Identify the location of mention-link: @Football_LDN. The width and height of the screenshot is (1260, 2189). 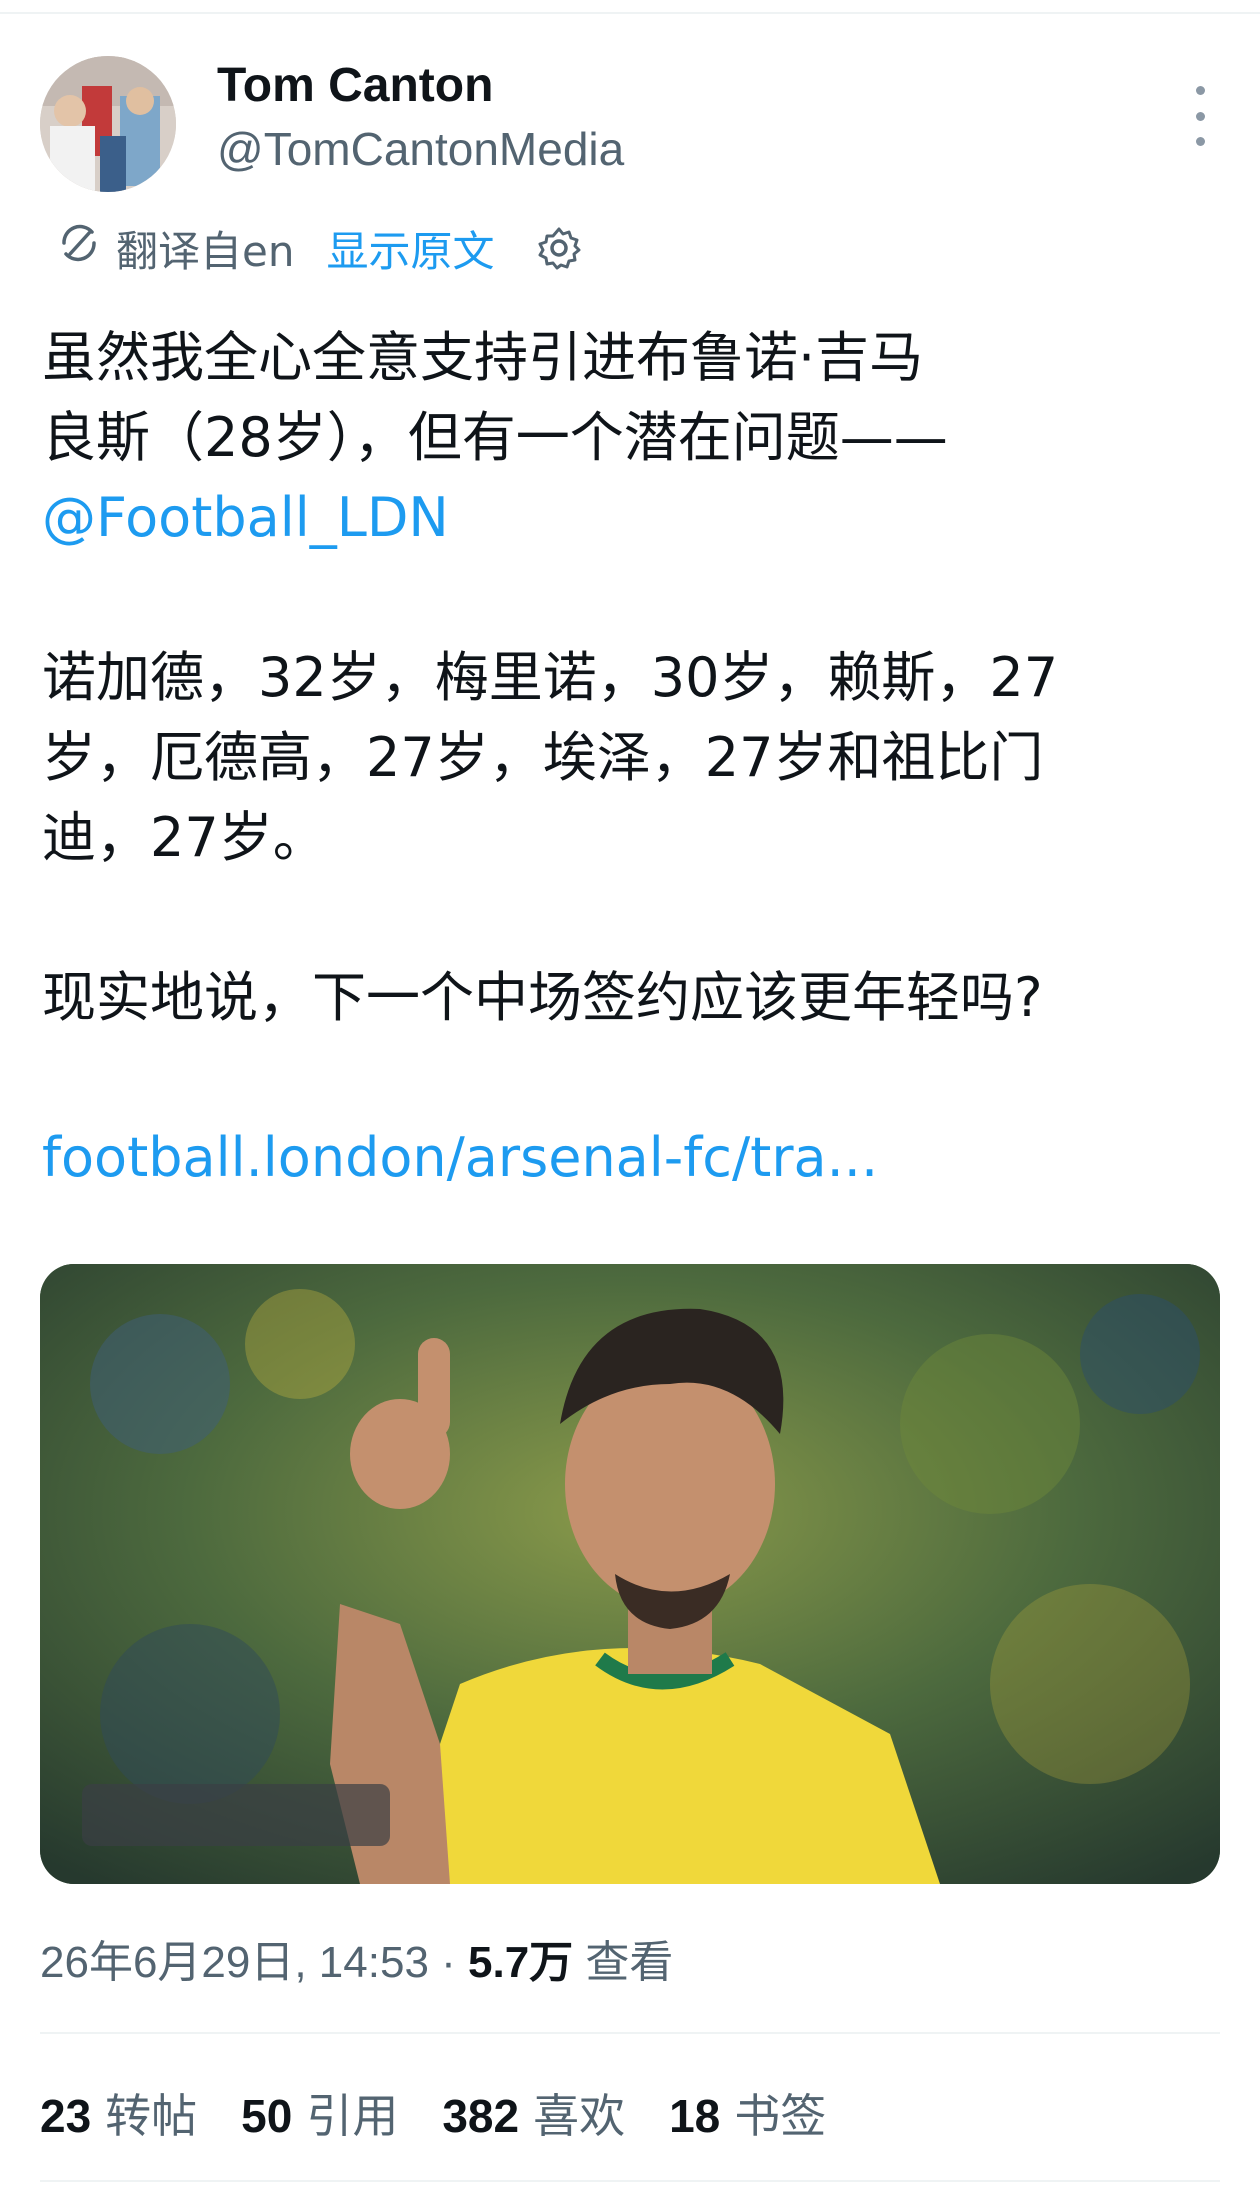
(245, 517).